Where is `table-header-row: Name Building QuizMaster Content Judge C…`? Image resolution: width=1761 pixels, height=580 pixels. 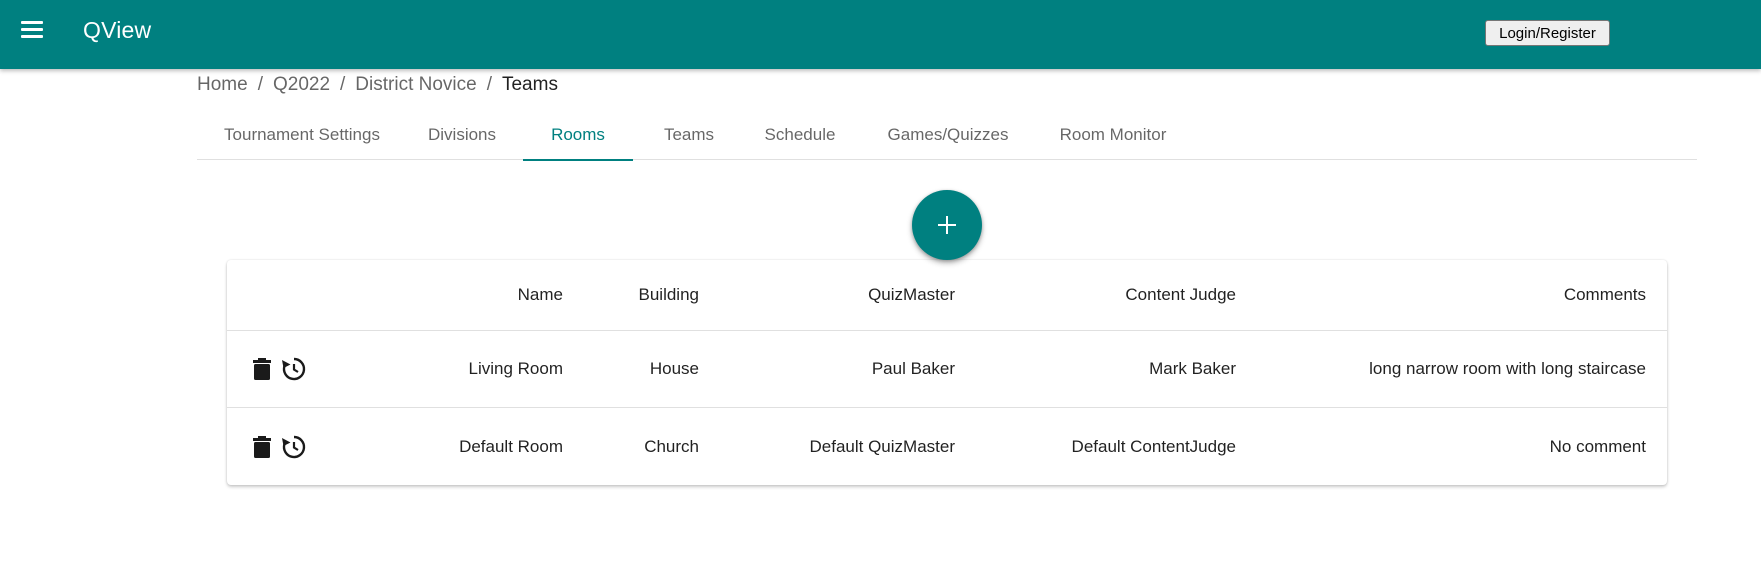
table-header-row: Name Building QuizMaster Content Judge C… is located at coordinates (947, 295).